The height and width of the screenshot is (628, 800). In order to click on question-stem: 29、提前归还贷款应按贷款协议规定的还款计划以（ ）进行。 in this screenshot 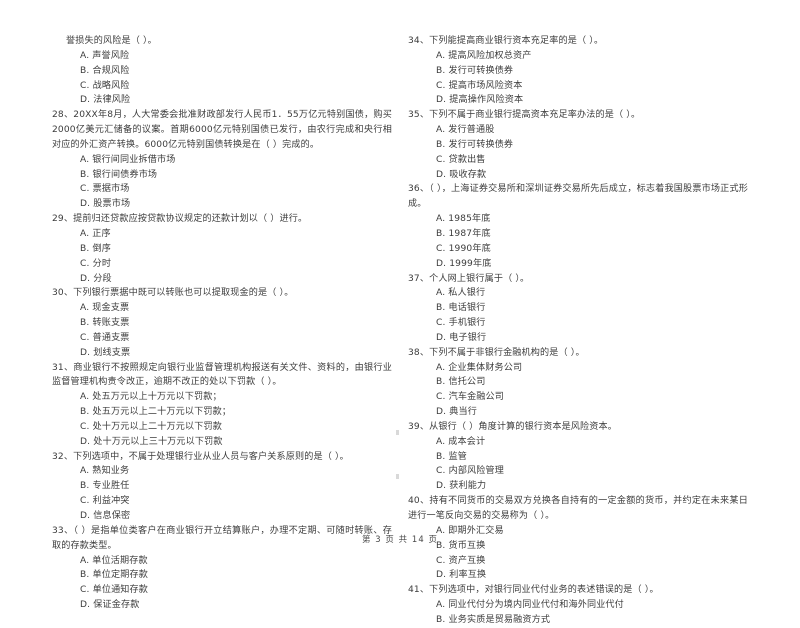, I will do `click(180, 219)`.